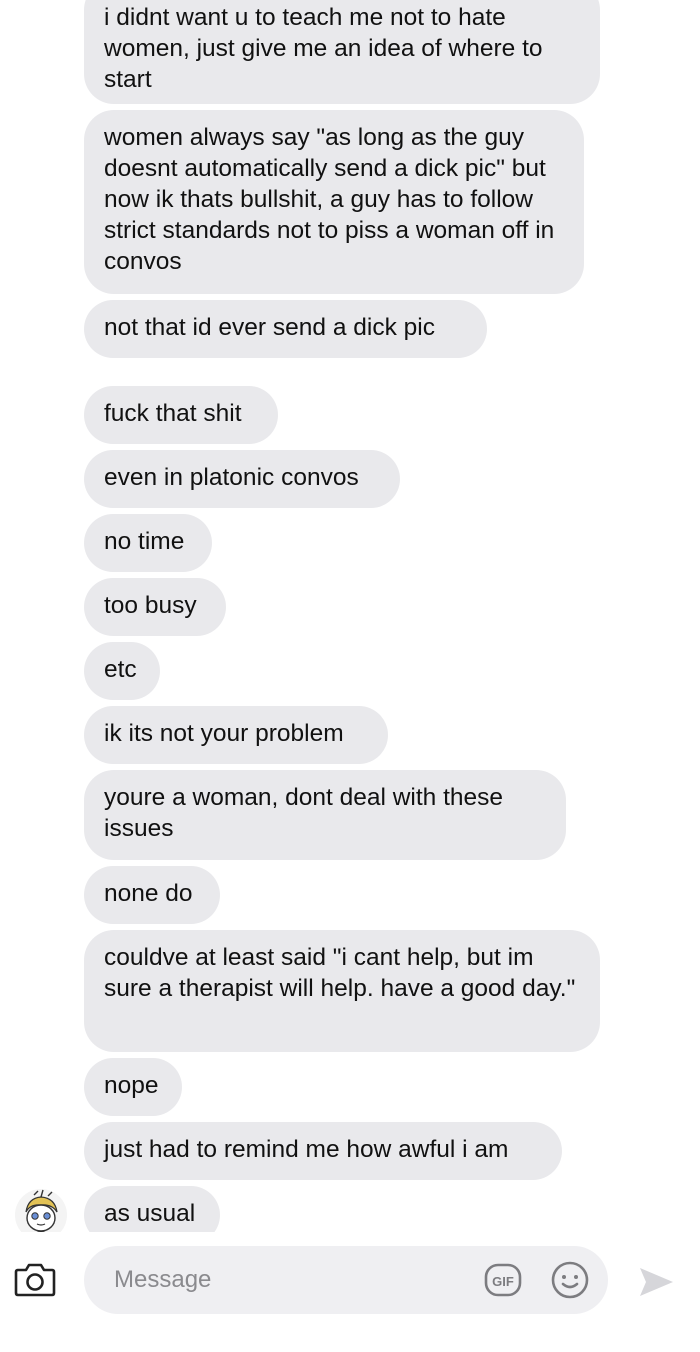 Image resolution: width=700 pixels, height=1352 pixels. I want to click on avatar-illustration, so click(41, 1210).